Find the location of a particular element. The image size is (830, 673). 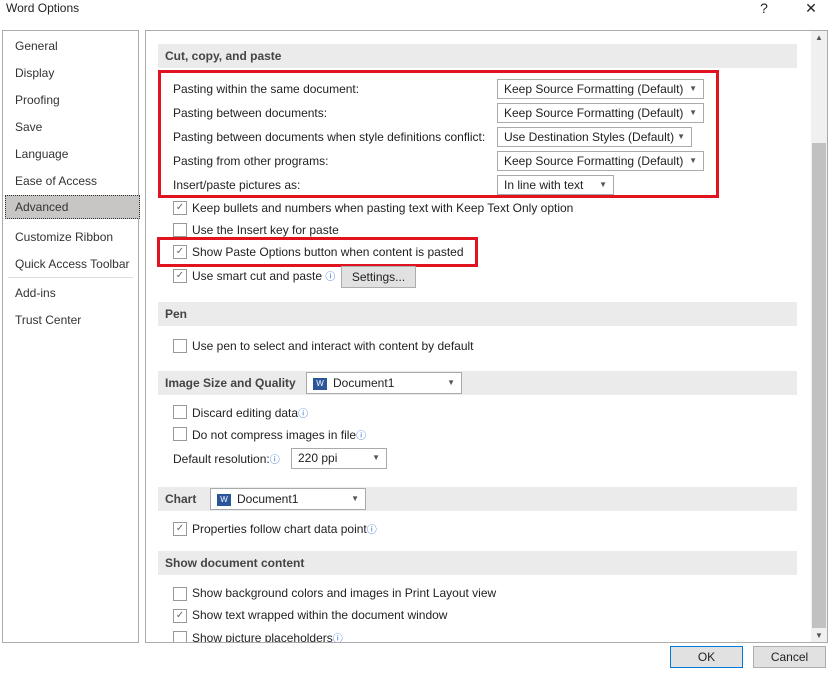

sidebar-item-save: Save is located at coordinates (28, 127).